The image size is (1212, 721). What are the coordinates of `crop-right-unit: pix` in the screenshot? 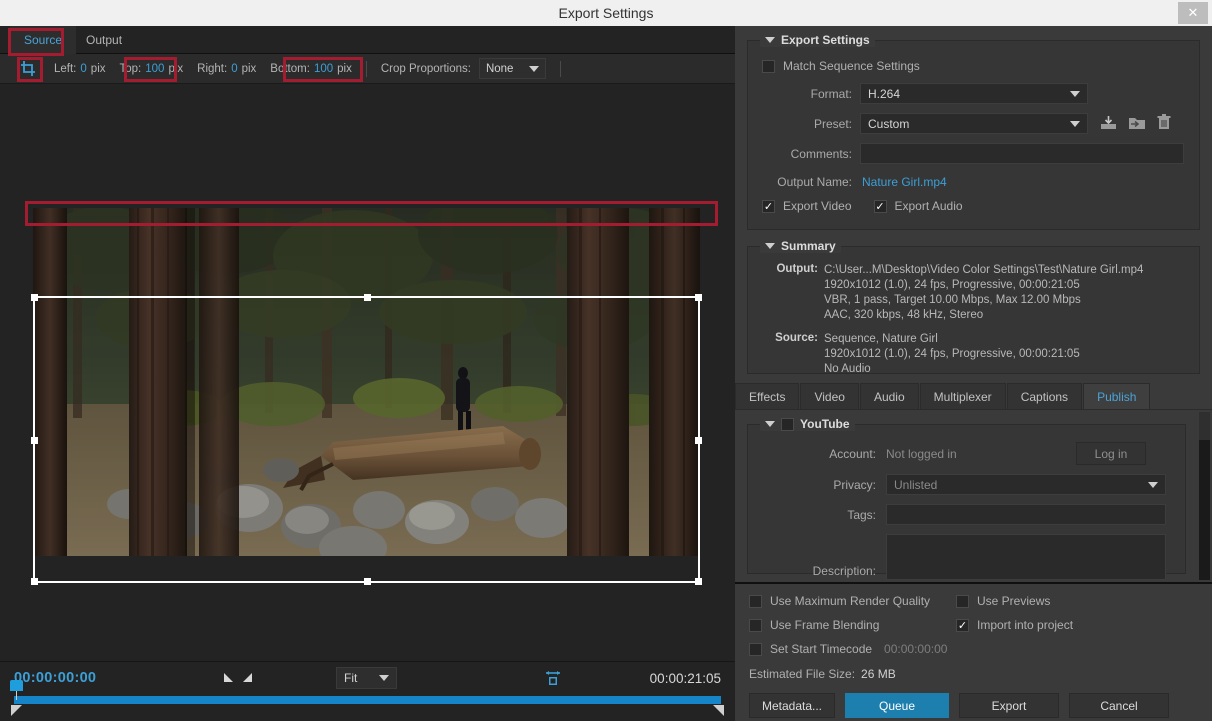 It's located at (249, 68).